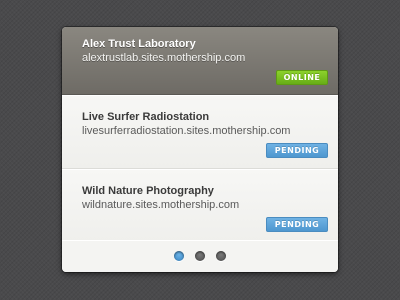  I want to click on pagination-dots, so click(200, 256).